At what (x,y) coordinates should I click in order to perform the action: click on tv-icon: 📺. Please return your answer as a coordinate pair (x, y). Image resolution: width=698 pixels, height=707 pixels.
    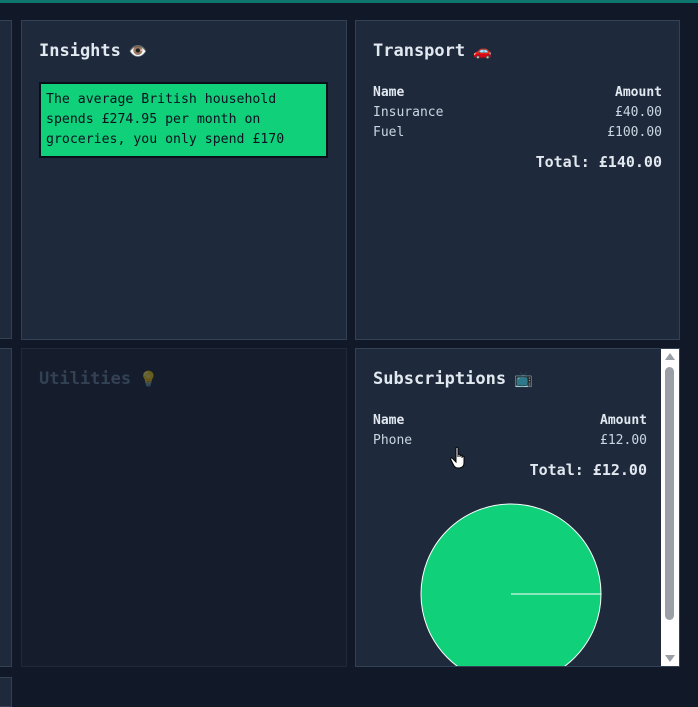
    Looking at the image, I should click on (523, 379).